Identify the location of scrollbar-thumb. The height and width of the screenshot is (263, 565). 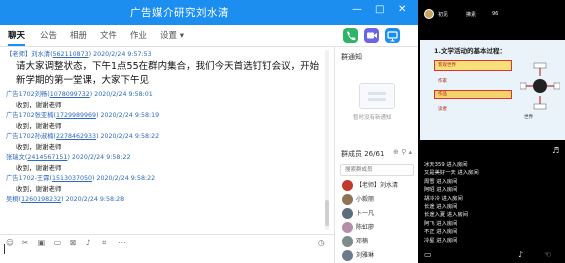
(327, 213).